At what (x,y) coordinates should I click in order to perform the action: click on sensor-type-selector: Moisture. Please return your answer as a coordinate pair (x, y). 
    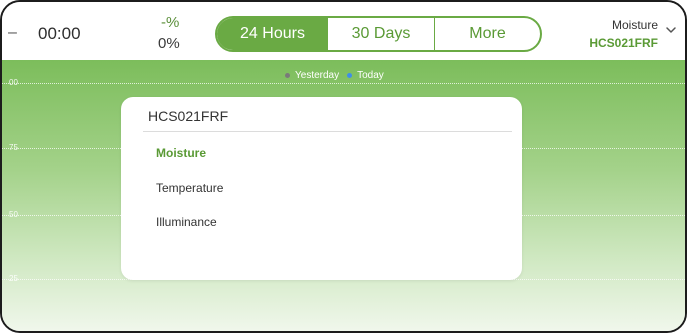
    Looking at the image, I should click on (635, 25).